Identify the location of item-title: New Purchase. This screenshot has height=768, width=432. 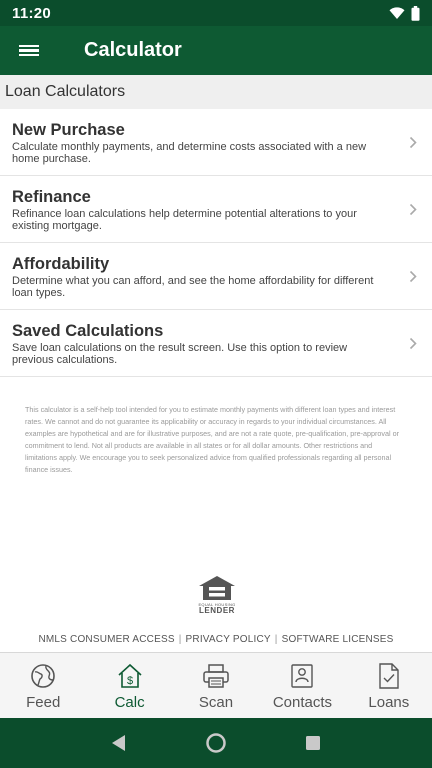
(68, 129).